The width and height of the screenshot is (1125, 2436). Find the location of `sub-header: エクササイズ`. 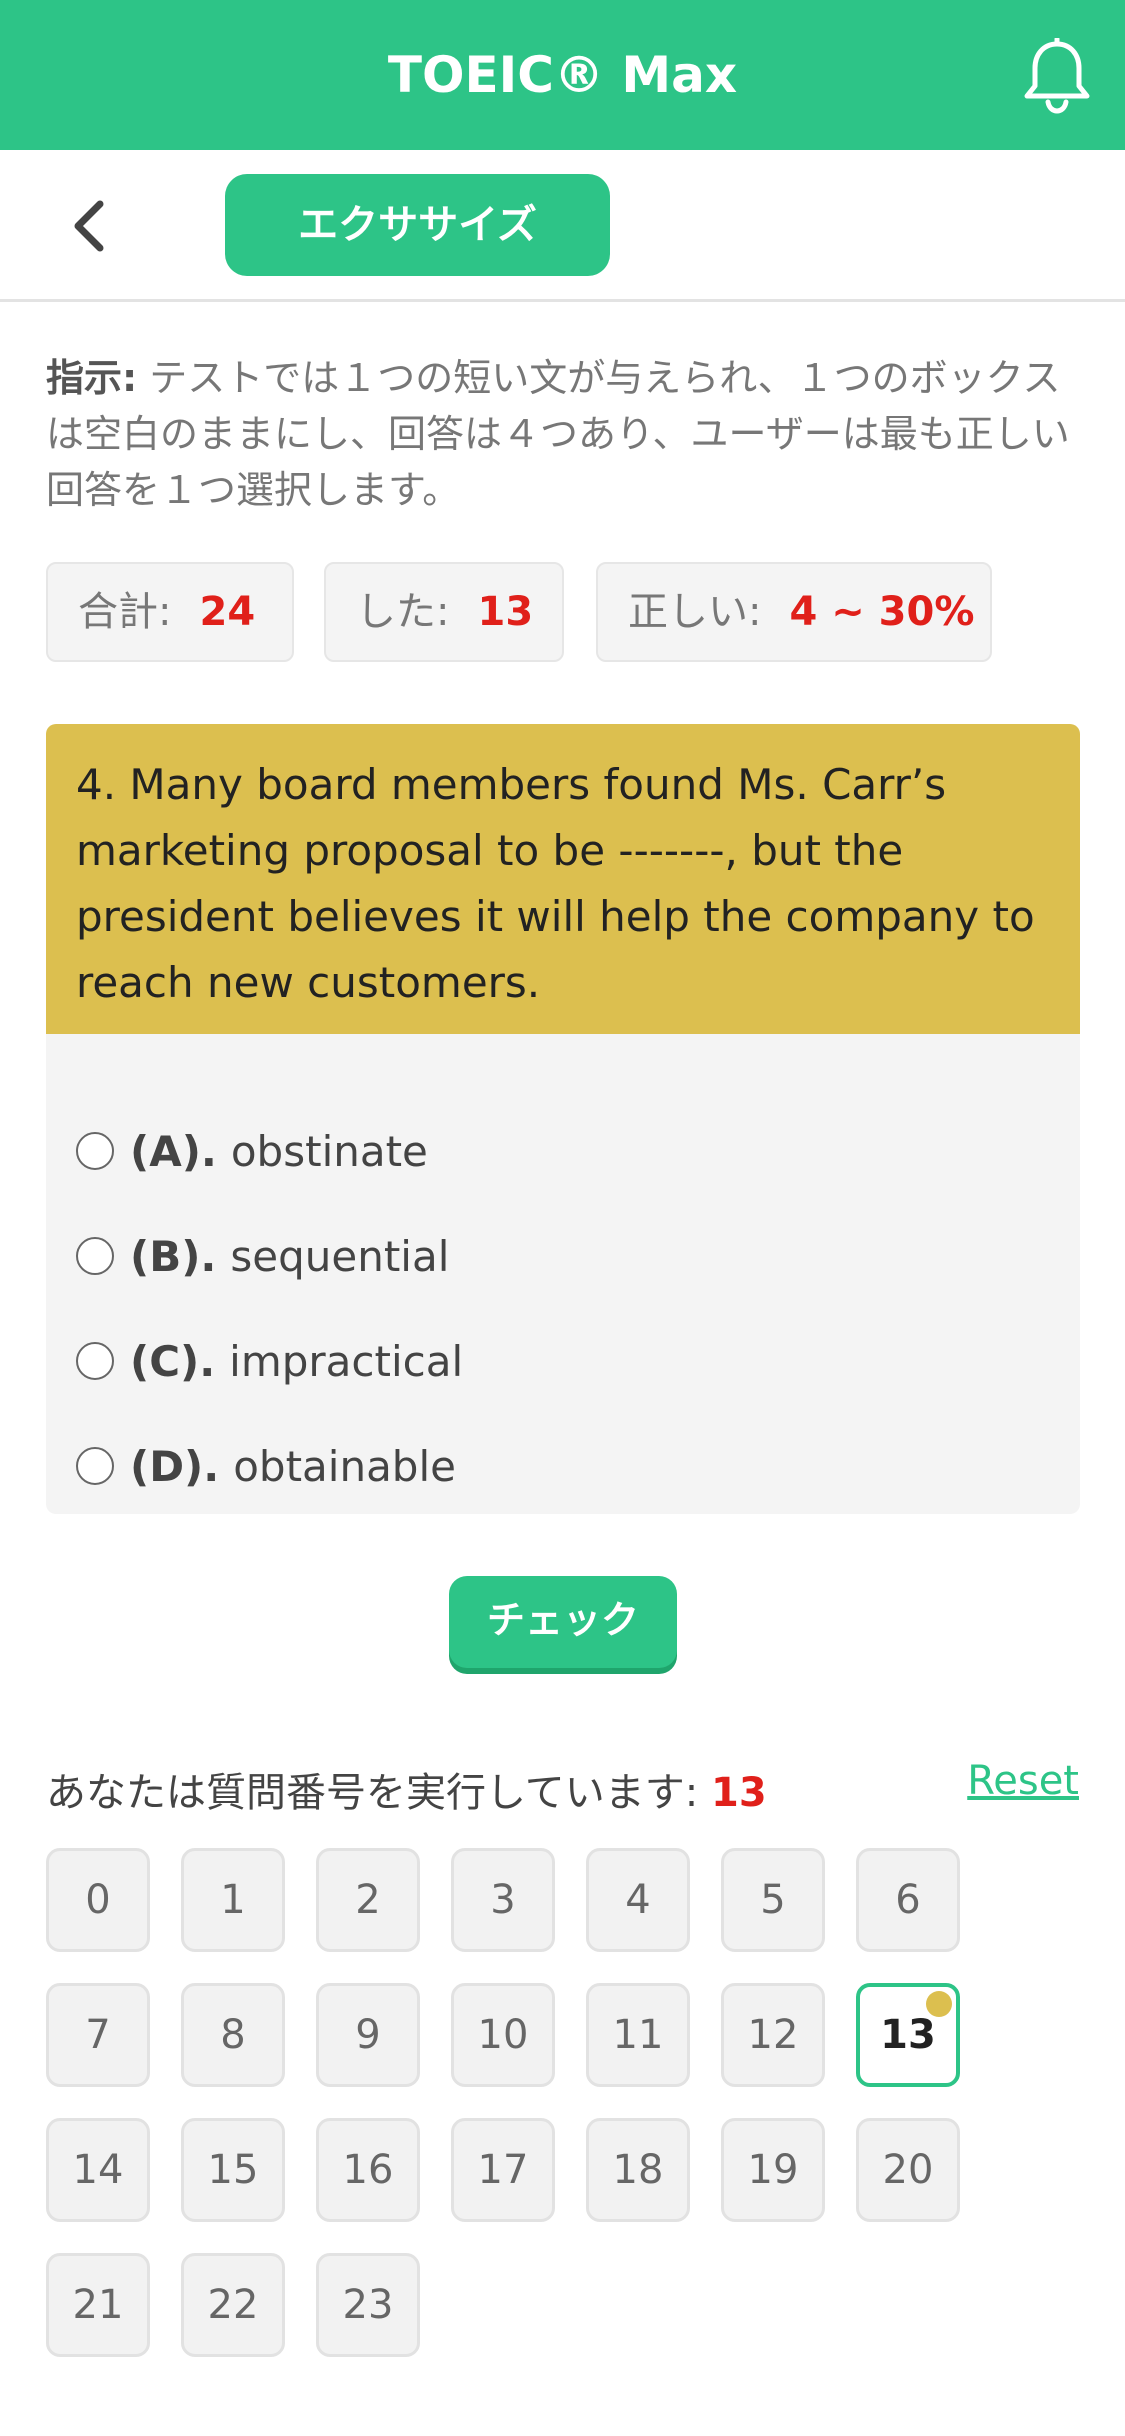

sub-header: エクササイズ is located at coordinates (562, 226).